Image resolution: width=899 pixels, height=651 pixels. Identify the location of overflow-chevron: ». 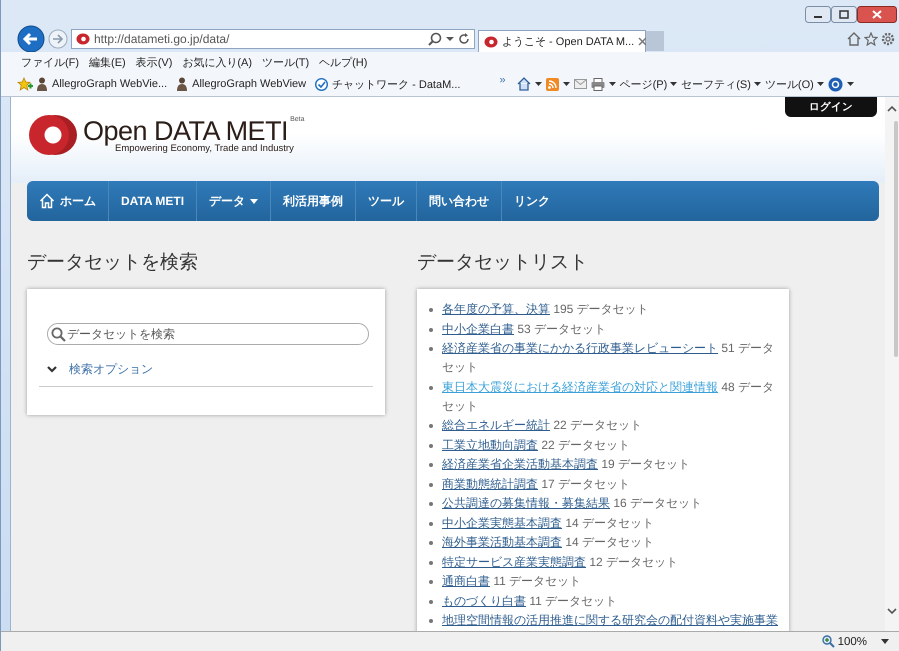
(502, 80).